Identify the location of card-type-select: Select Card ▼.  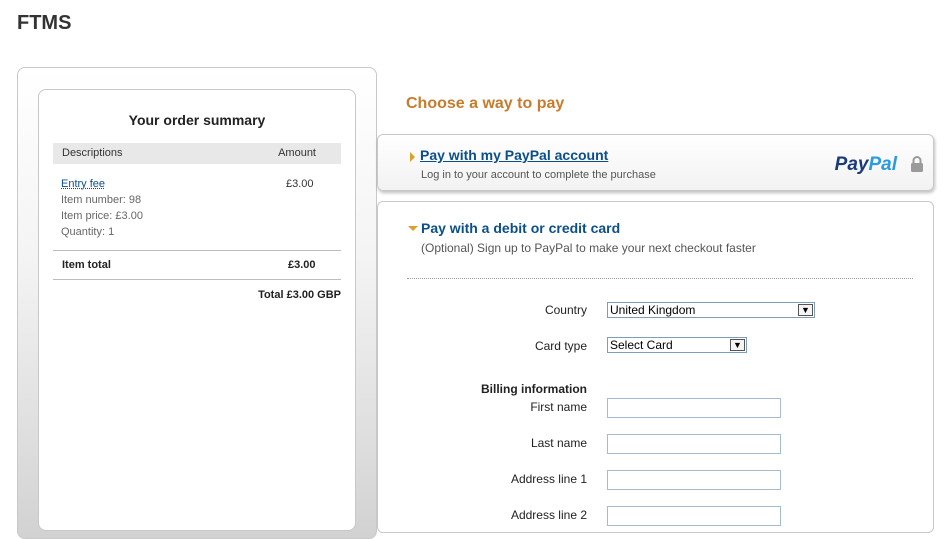
(677, 345).